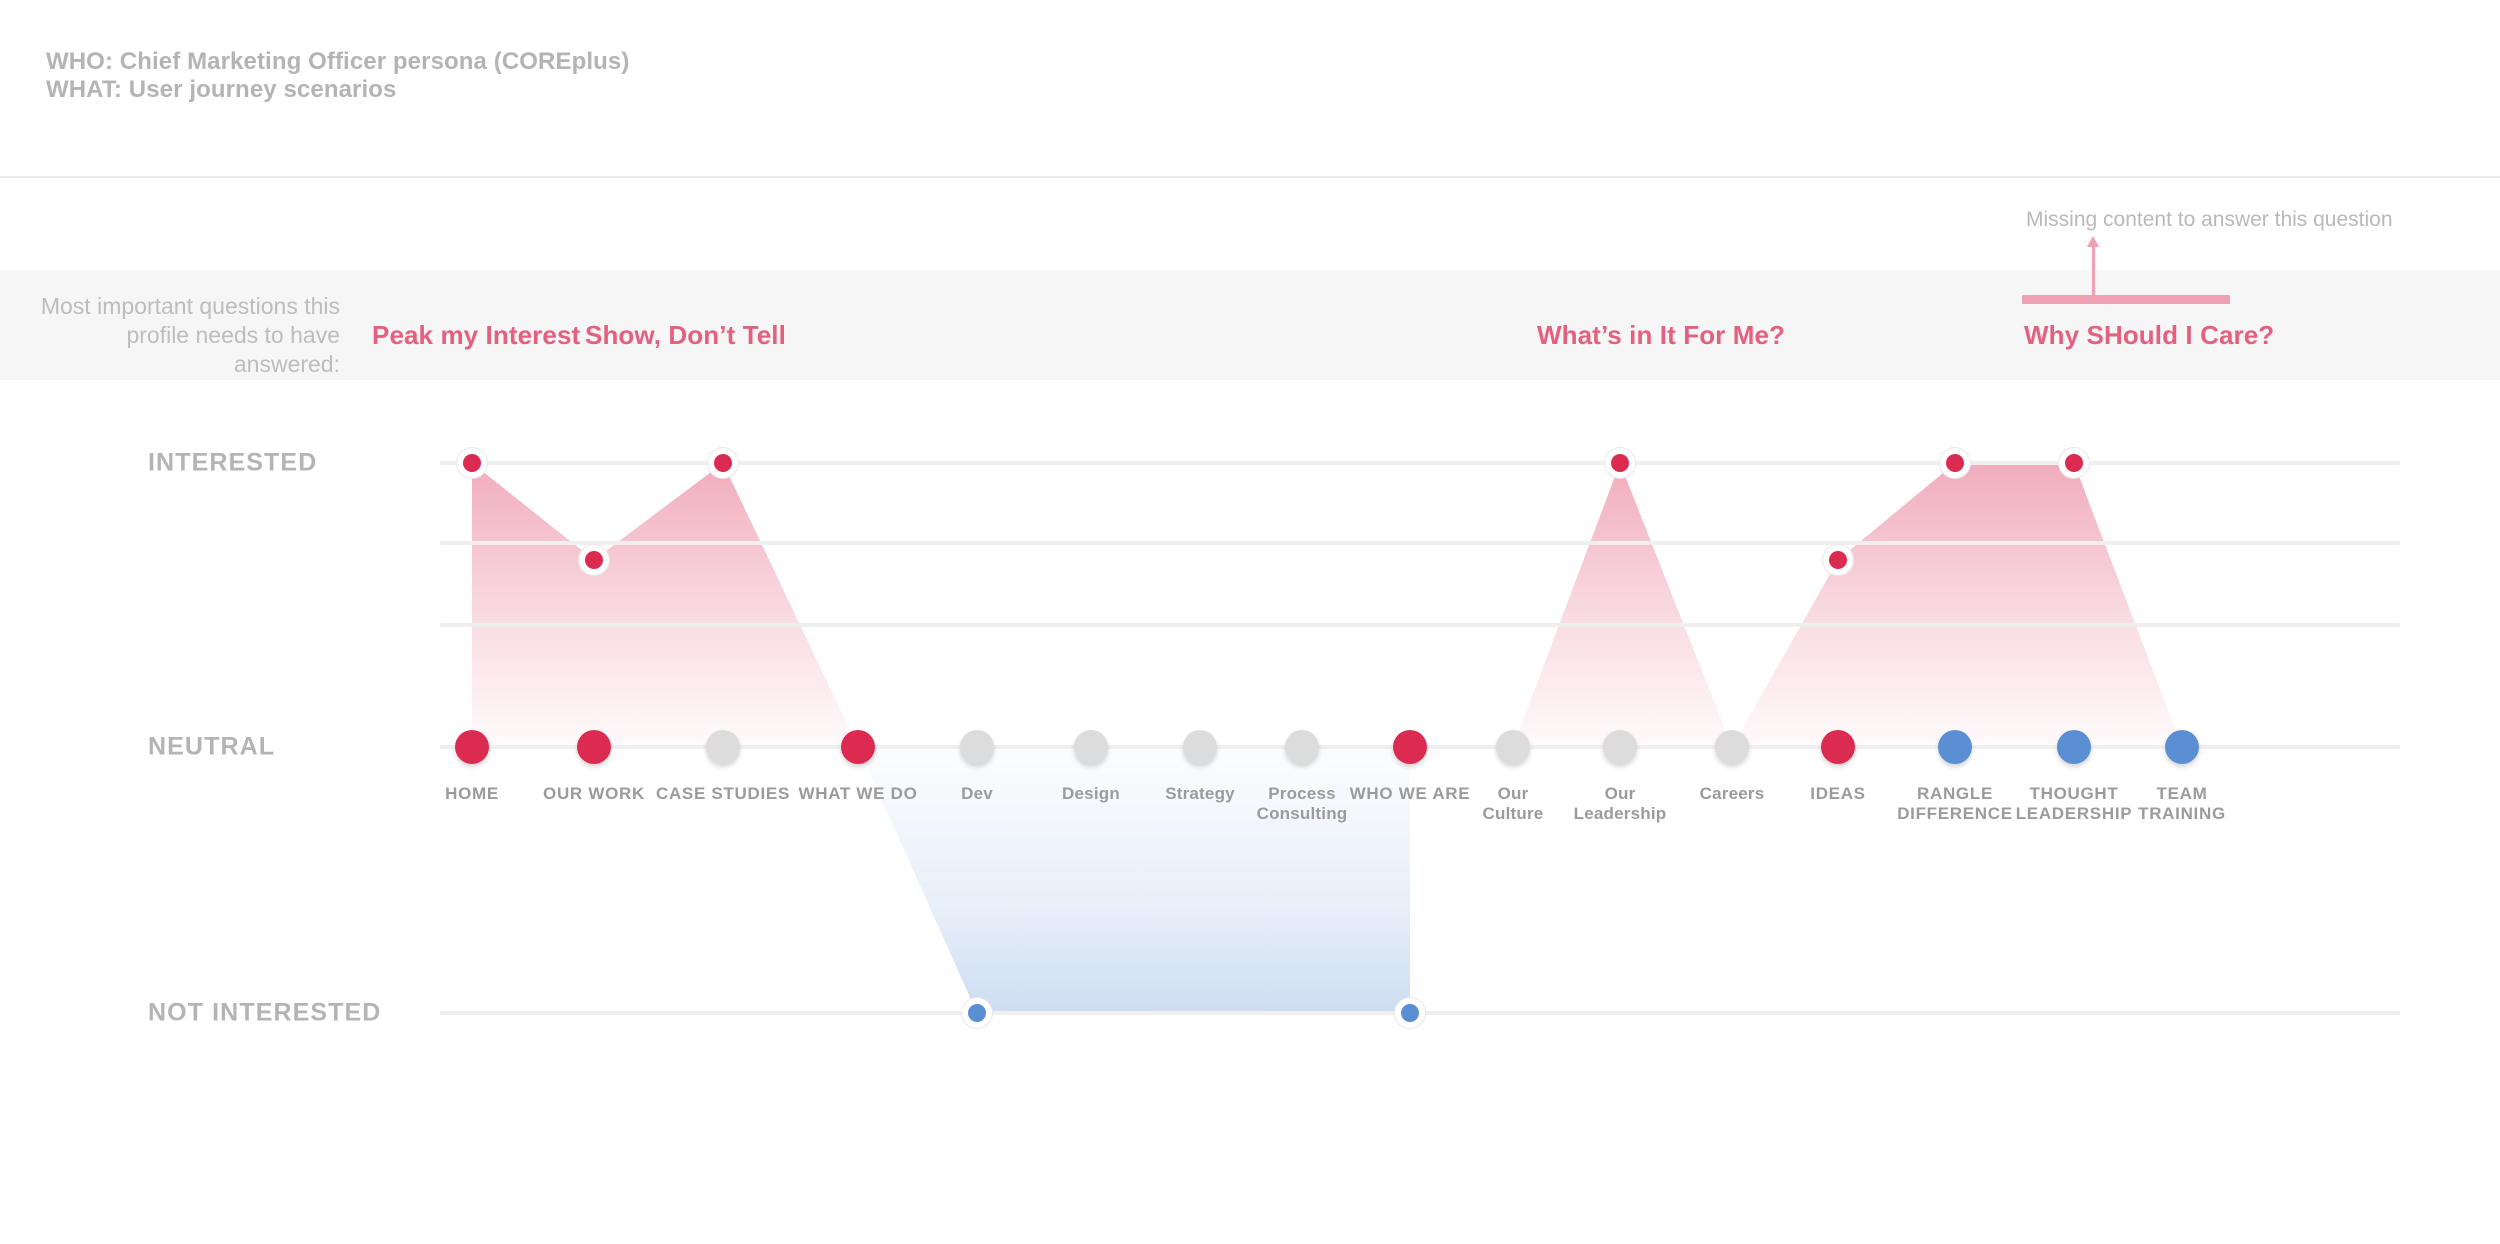 Image resolution: width=2500 pixels, height=1244 pixels. What do you see at coordinates (1955, 803) in the screenshot?
I see `node-label-rangle-difference: RANGLE DIFFERENCE` at bounding box center [1955, 803].